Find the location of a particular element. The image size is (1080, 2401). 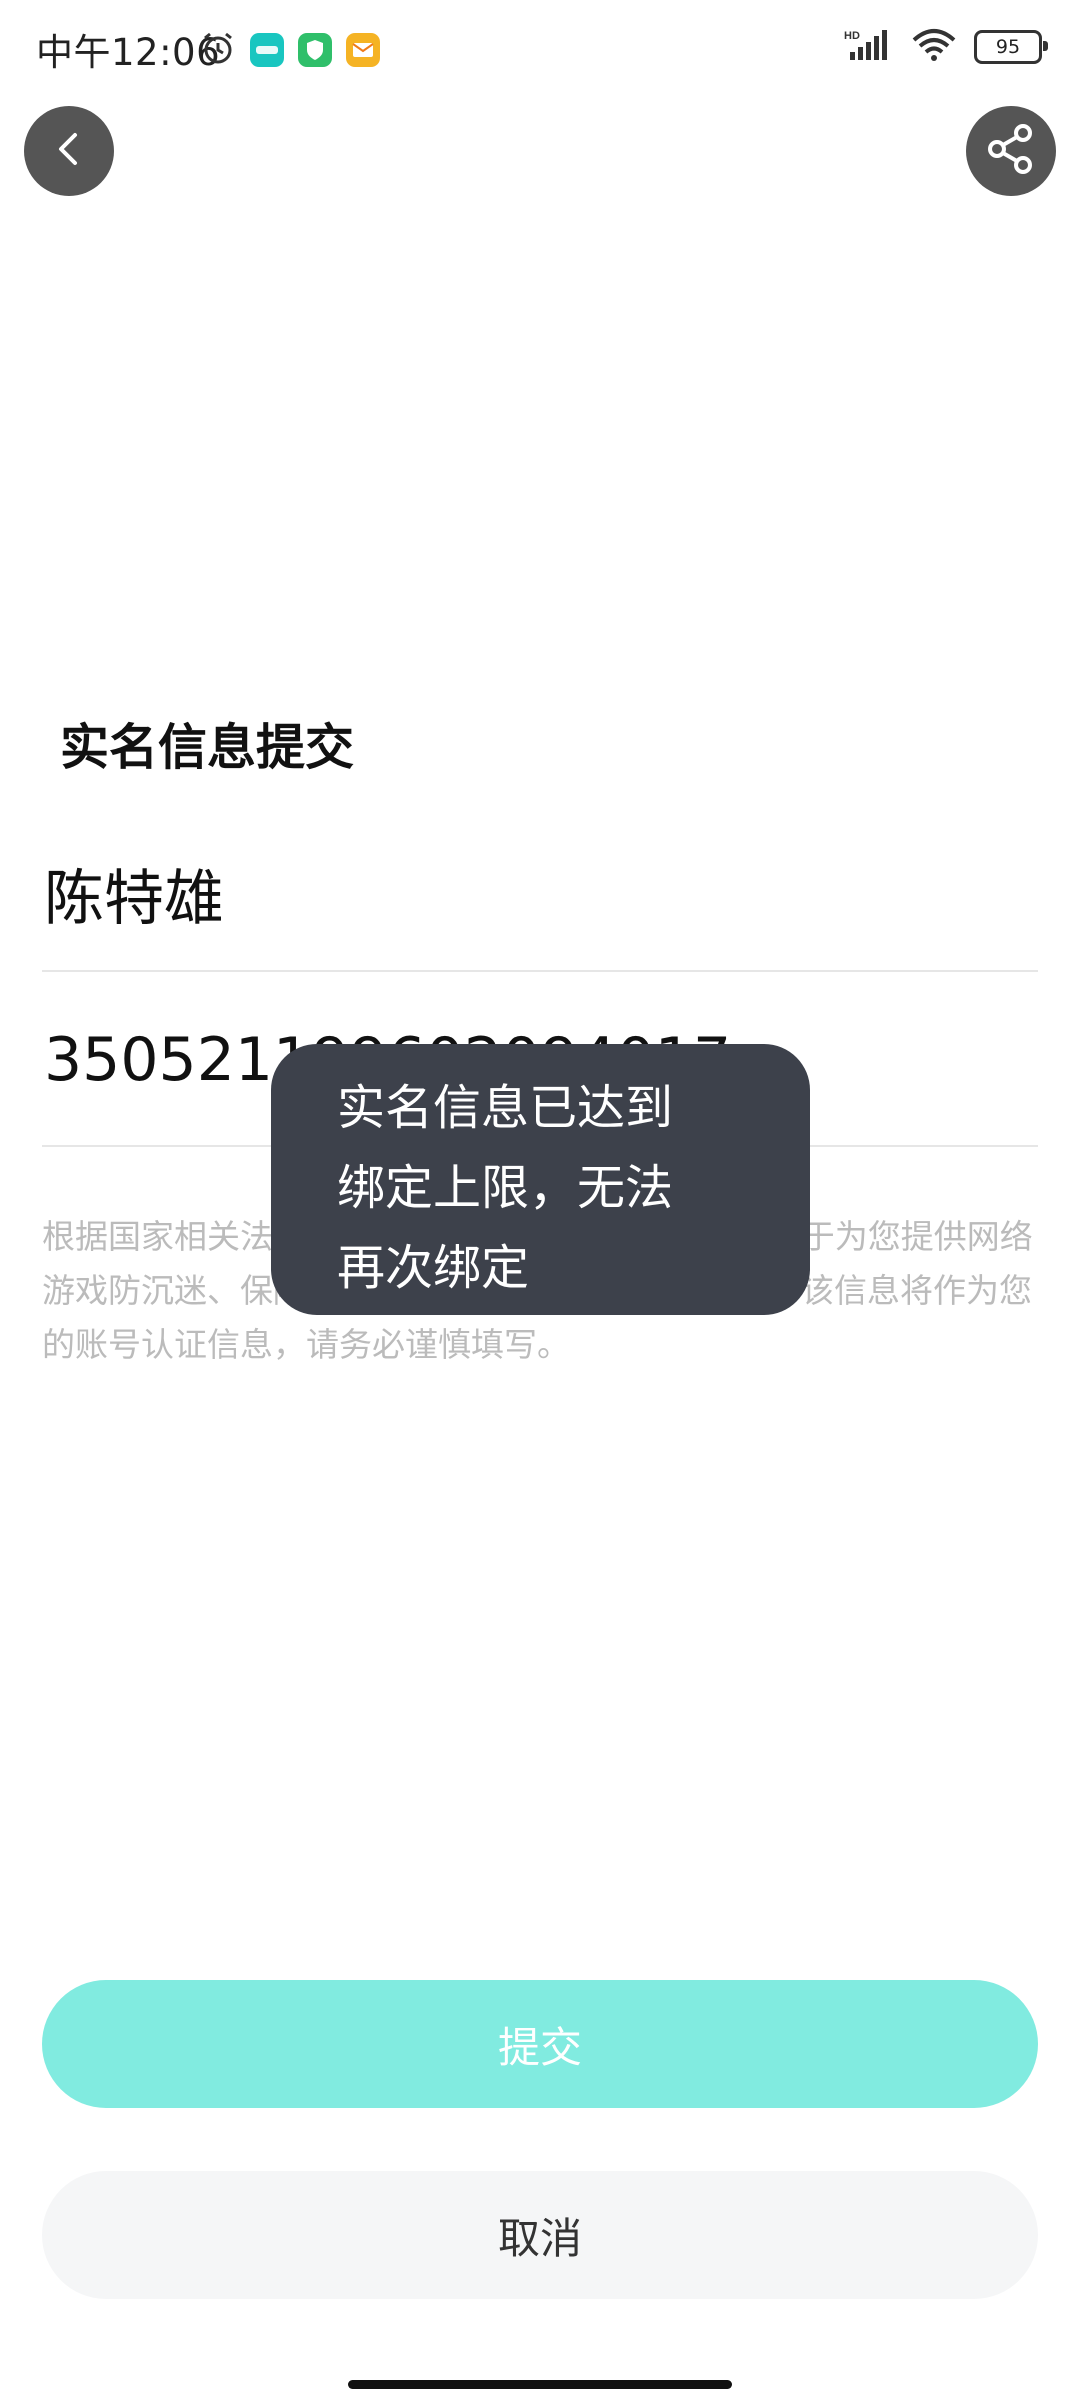

status-time: 中午12:06 is located at coordinates (128, 52).